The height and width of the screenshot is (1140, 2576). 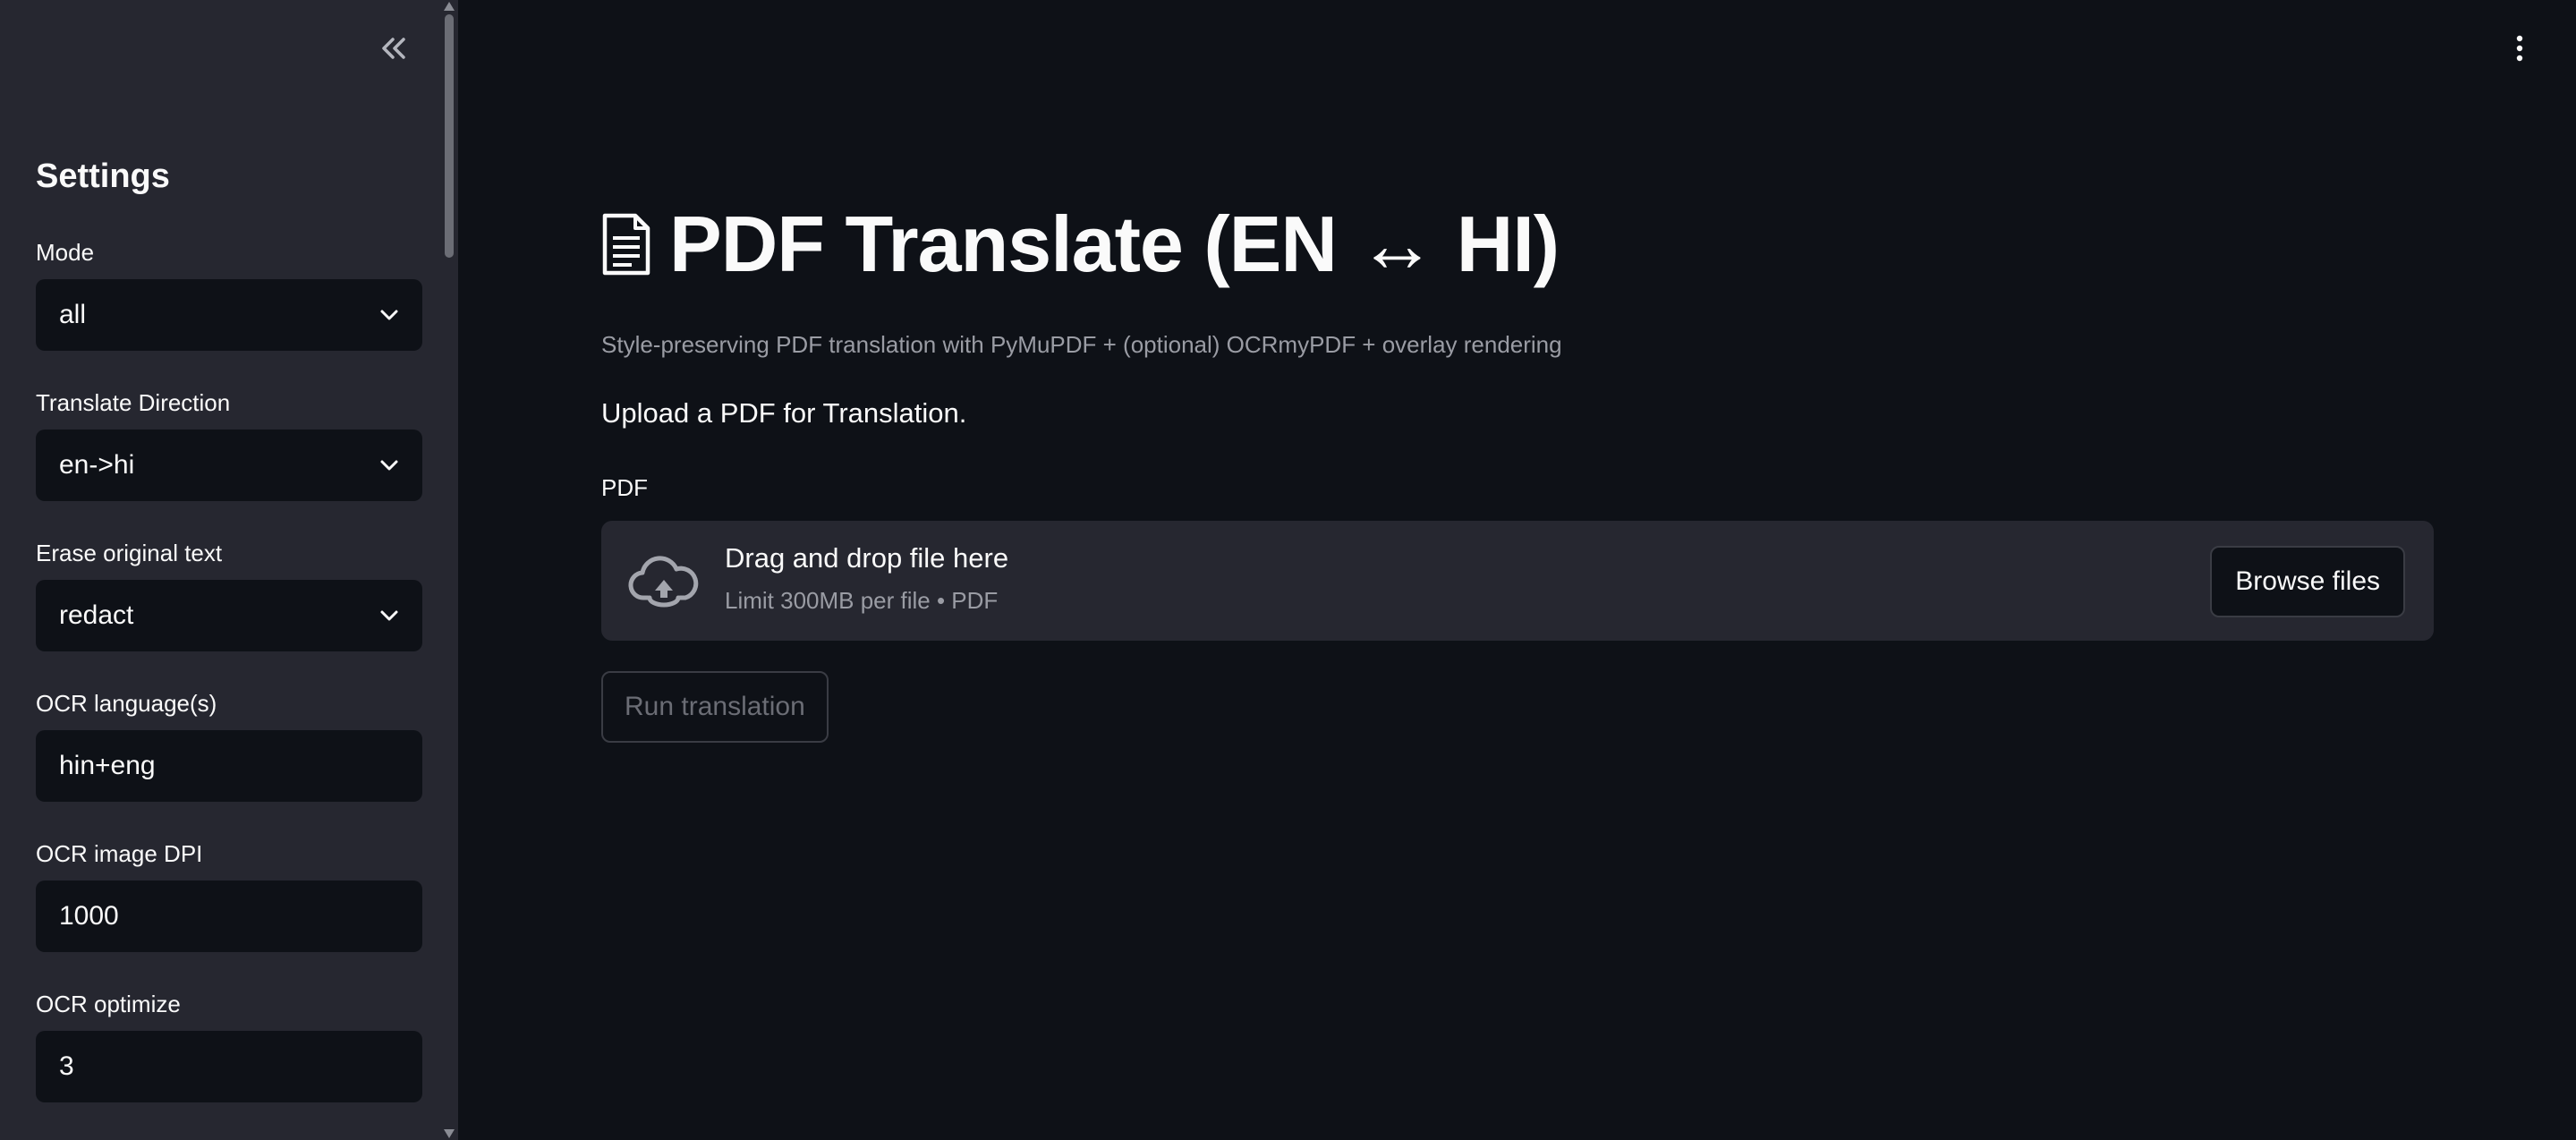 I want to click on ocr-languages-field: OCR language(s), so click(x=229, y=744).